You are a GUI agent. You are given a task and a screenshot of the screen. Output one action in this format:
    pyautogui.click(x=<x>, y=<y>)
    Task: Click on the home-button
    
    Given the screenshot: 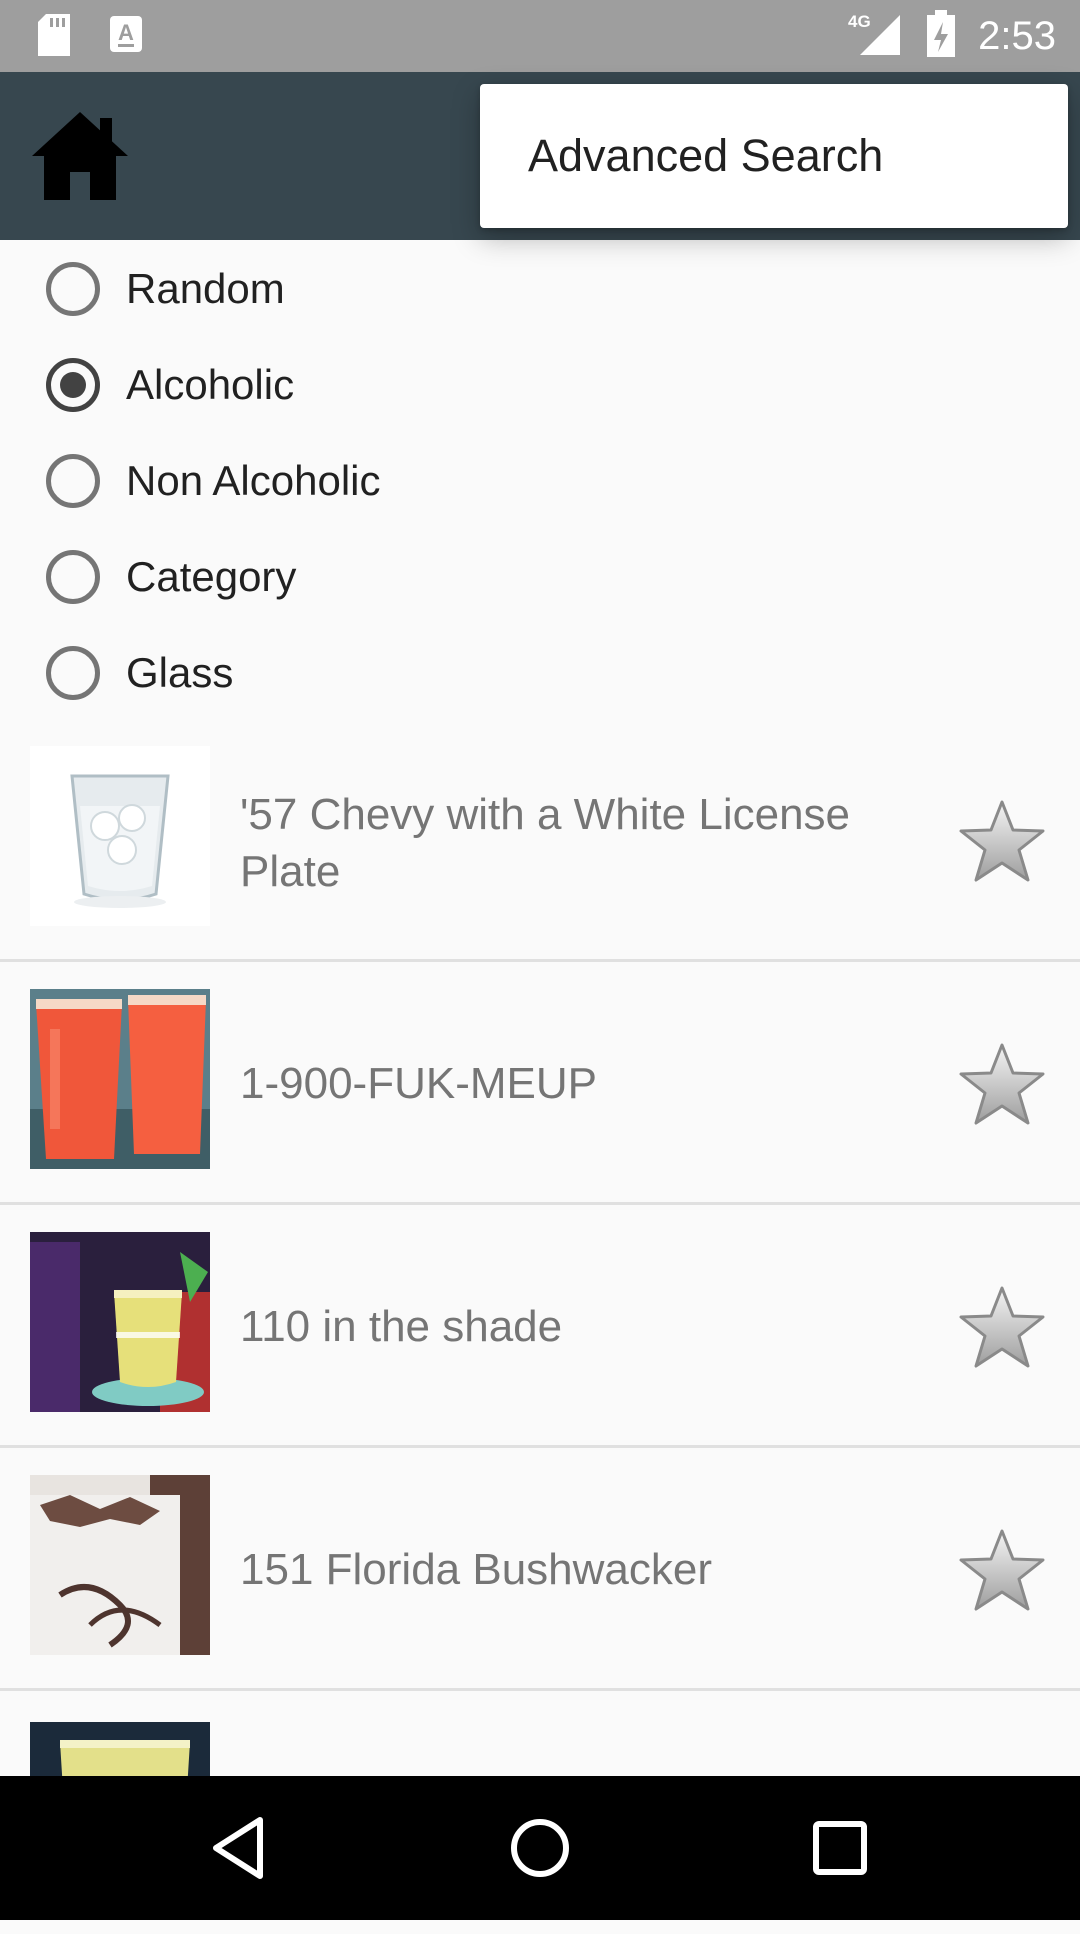 What is the action you would take?
    pyautogui.click(x=80, y=156)
    